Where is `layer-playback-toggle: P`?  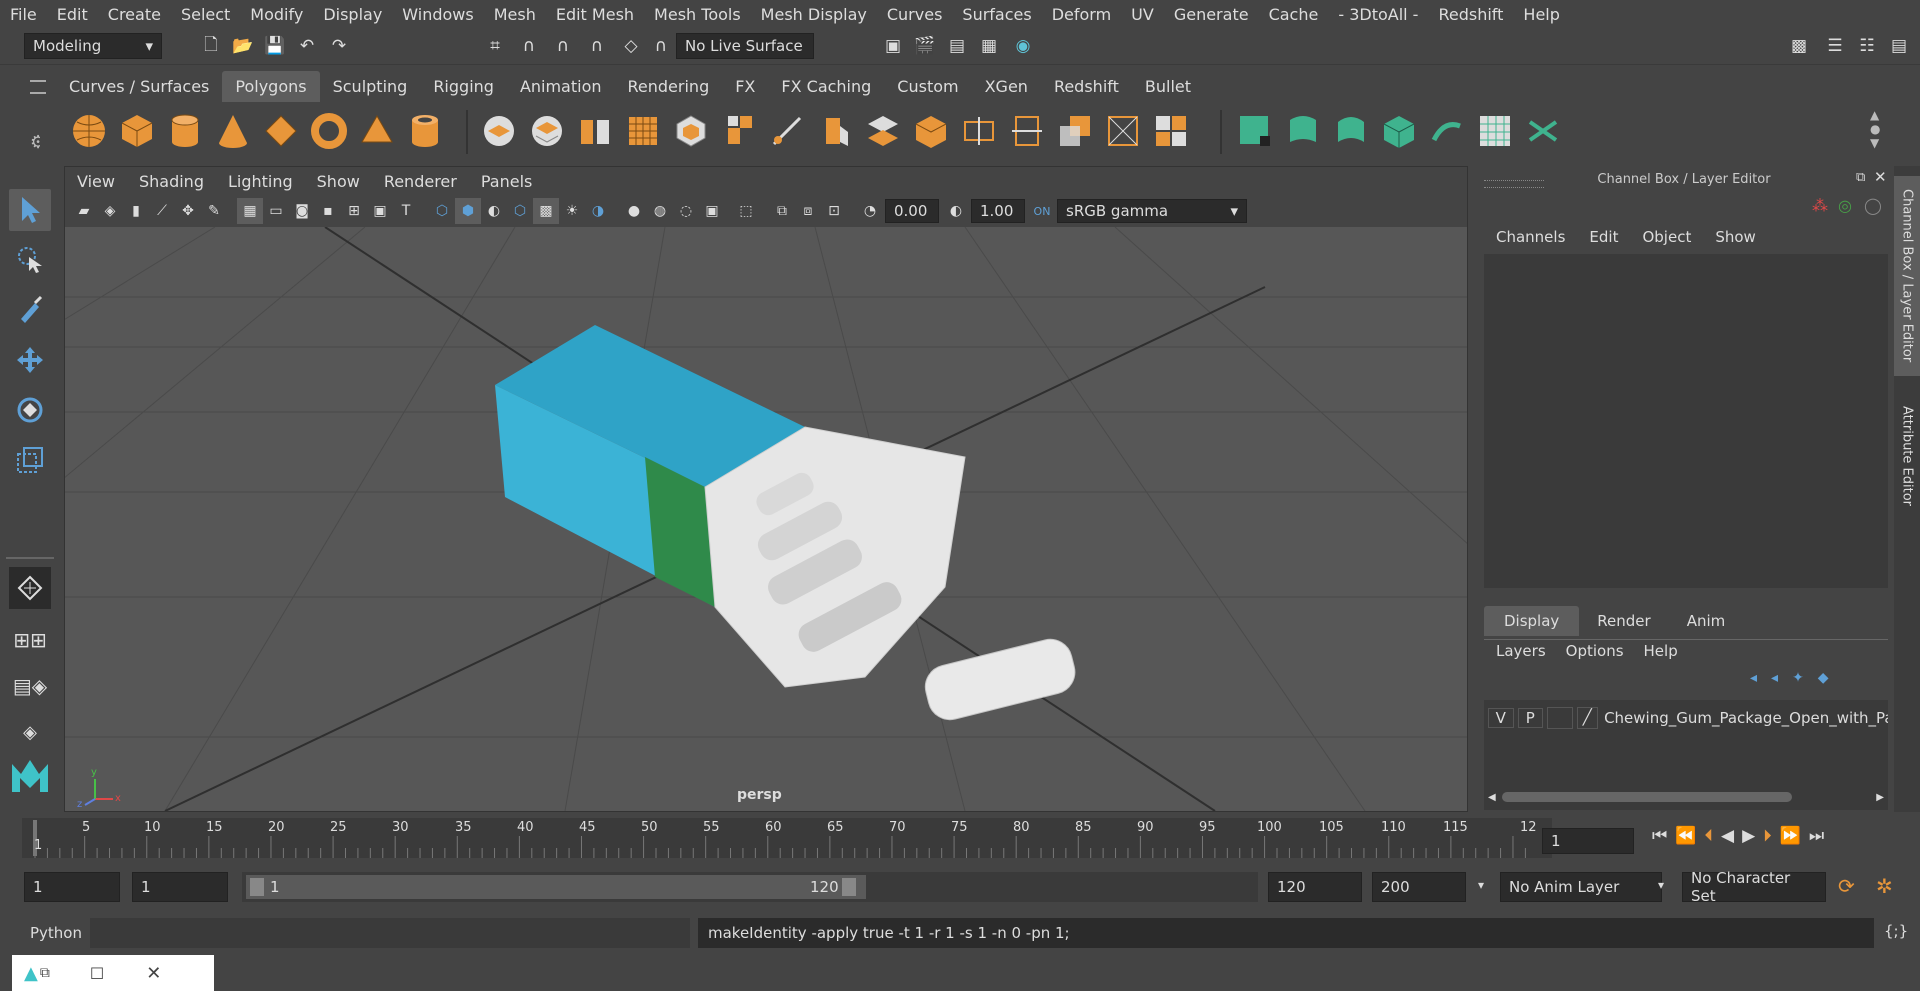 layer-playback-toggle: P is located at coordinates (1530, 718).